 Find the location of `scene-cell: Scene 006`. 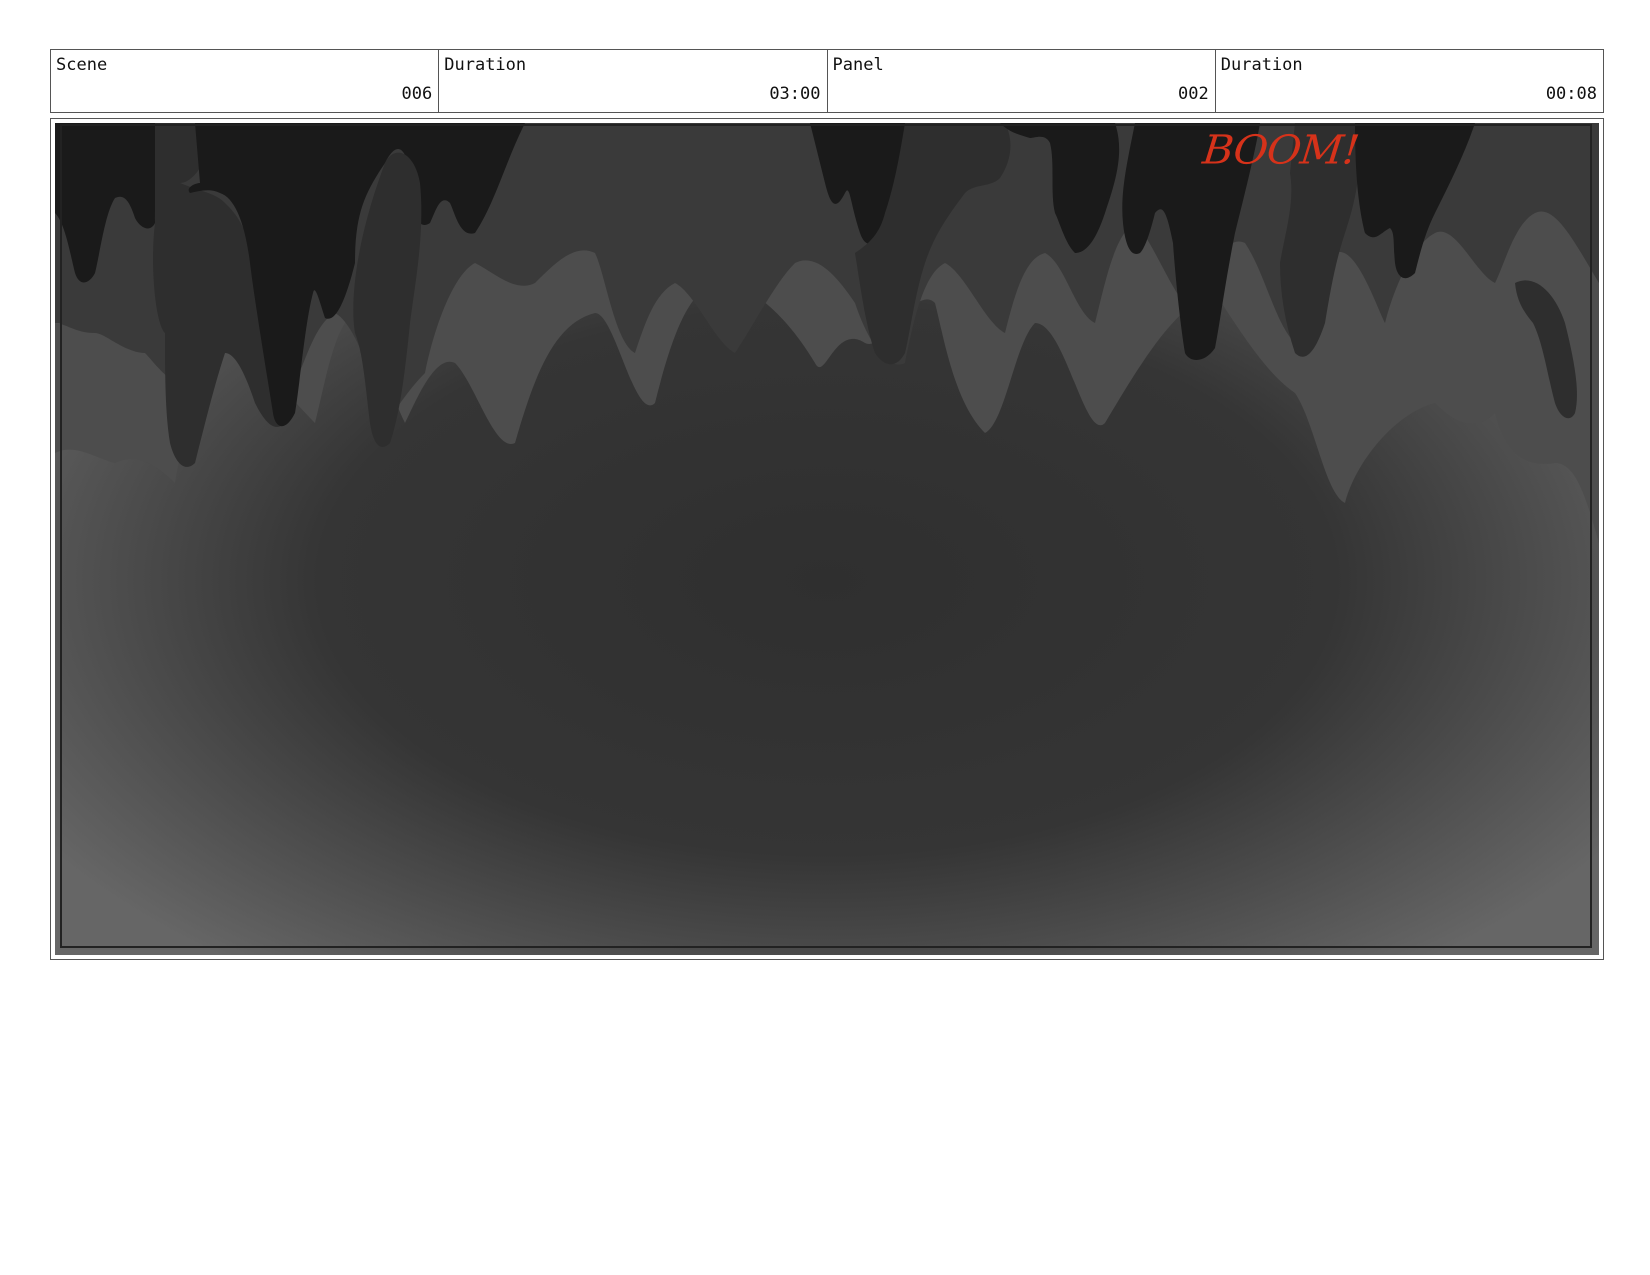

scene-cell: Scene 006 is located at coordinates (245, 81).